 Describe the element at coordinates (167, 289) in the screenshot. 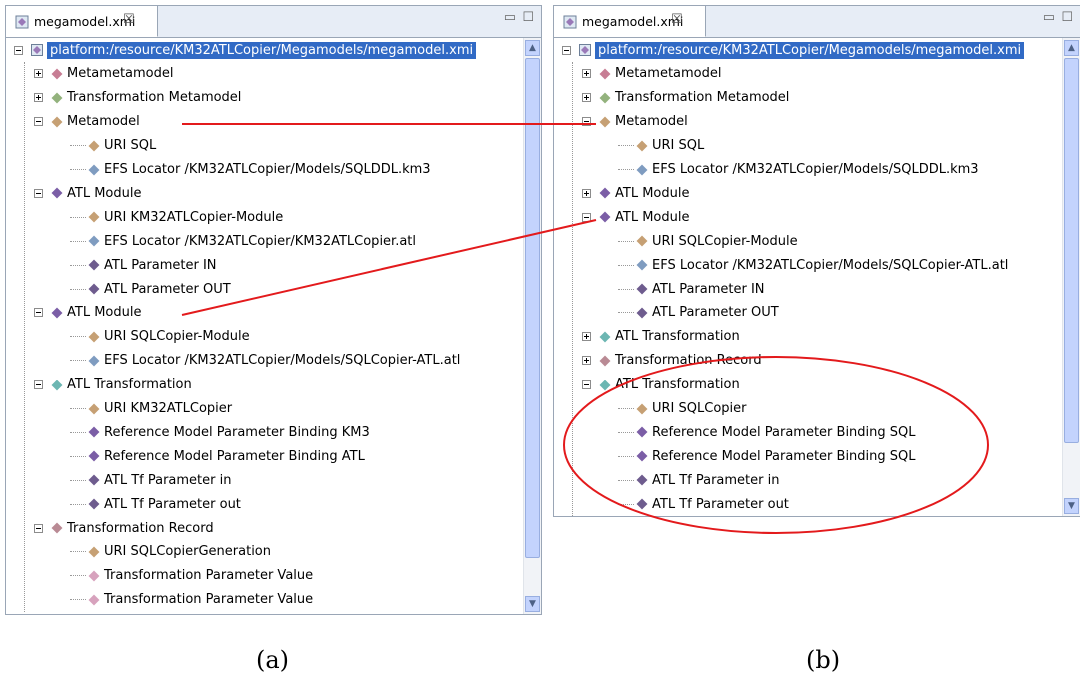

I see `tree-item-label: ATL Parameter OUT` at that location.